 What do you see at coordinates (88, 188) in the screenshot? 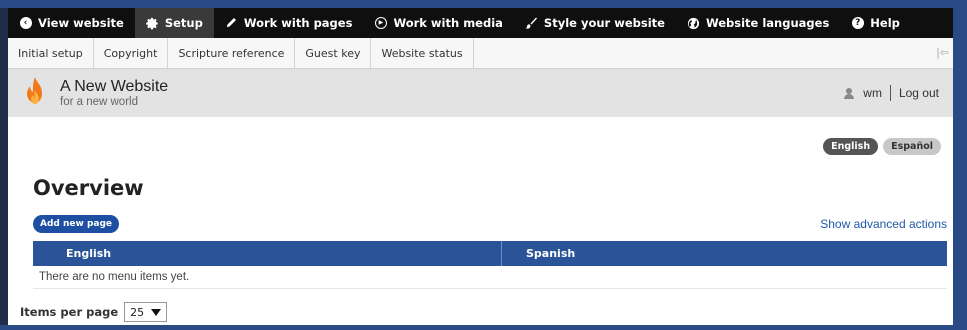
I see `page-title: Overview` at bounding box center [88, 188].